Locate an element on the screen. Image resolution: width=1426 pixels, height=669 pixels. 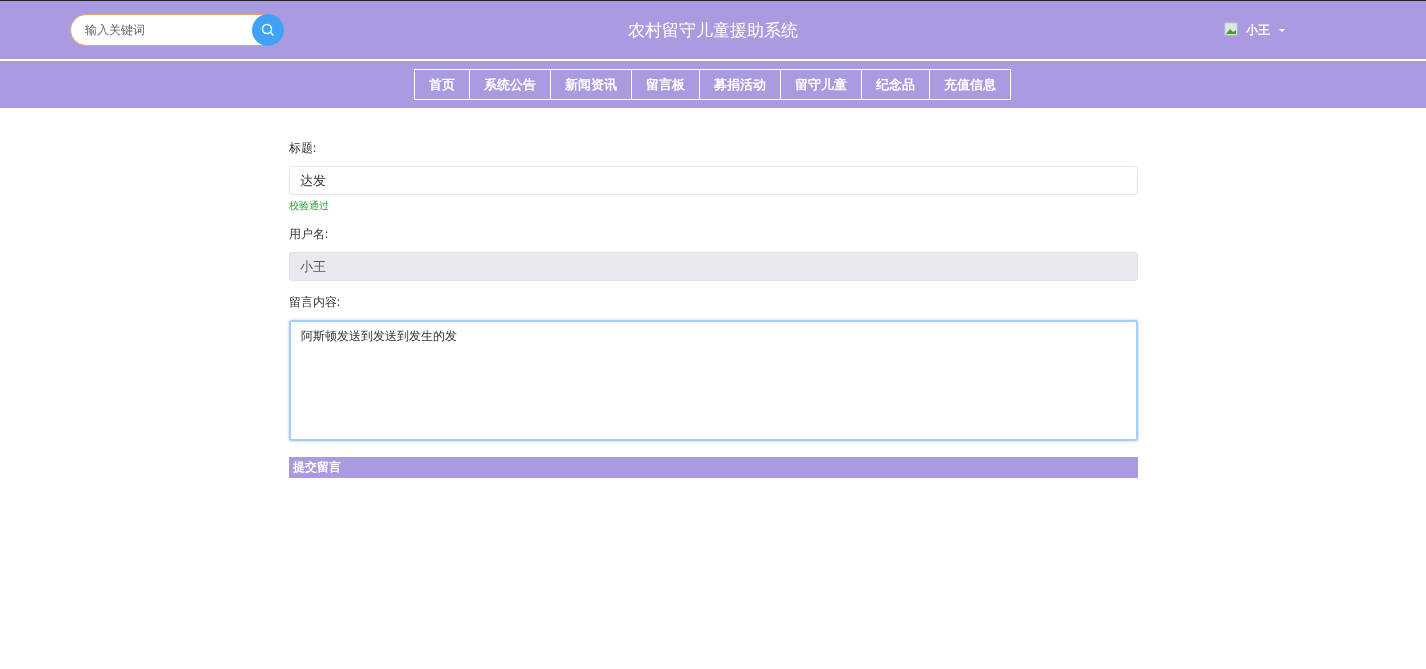
site-title: 农村留守儿童援助系统 is located at coordinates (713, 30).